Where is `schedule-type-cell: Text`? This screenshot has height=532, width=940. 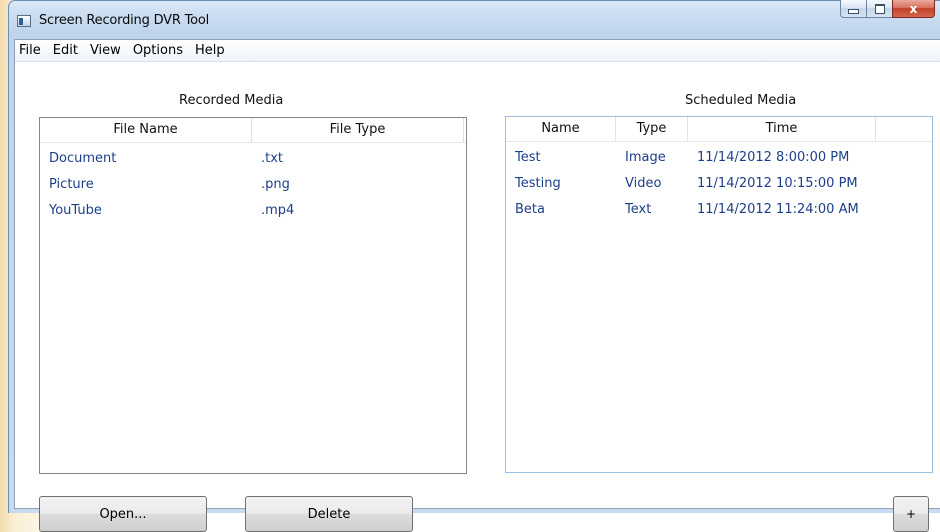
schedule-type-cell: Text is located at coordinates (638, 209).